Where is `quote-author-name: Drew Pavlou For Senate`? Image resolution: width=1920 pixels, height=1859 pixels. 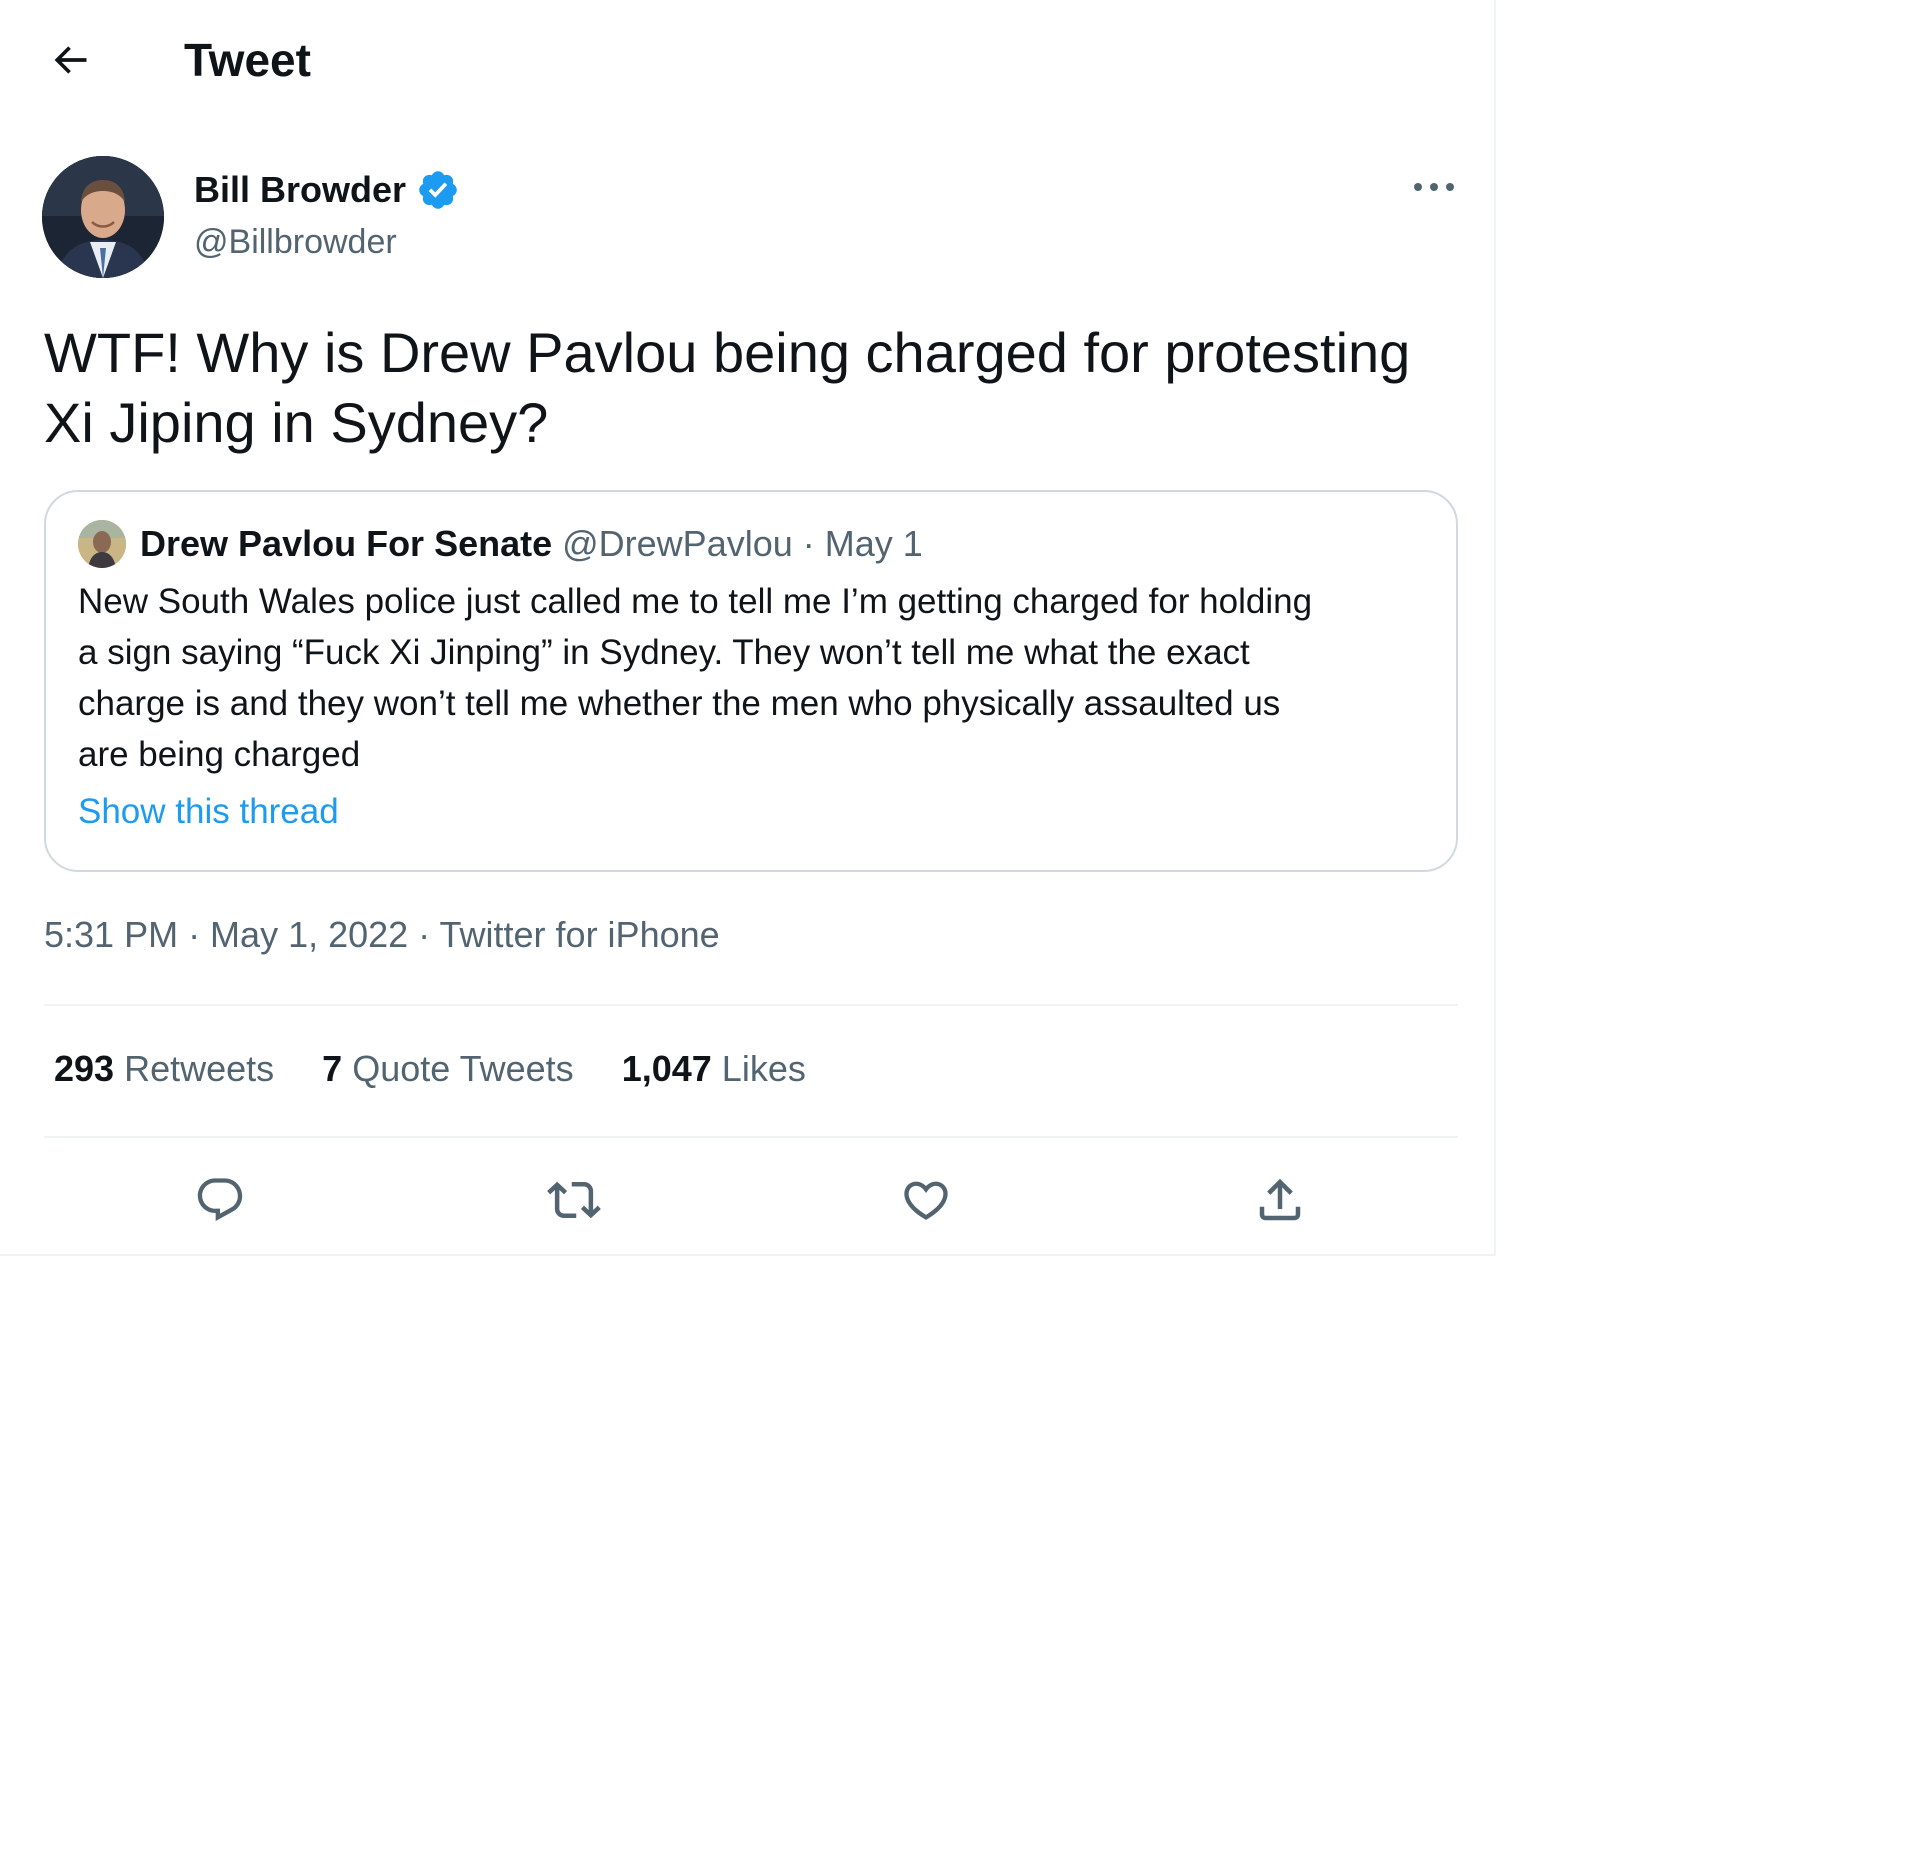
quote-author-name: Drew Pavlou For Senate is located at coordinates (346, 543).